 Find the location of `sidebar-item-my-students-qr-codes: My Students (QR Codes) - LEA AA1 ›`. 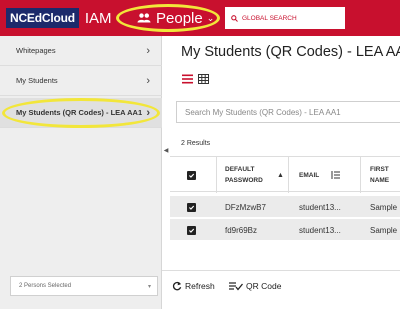

sidebar-item-my-students-qr-codes: My Students (QR Codes) - LEA AA1 › is located at coordinates (81, 113).